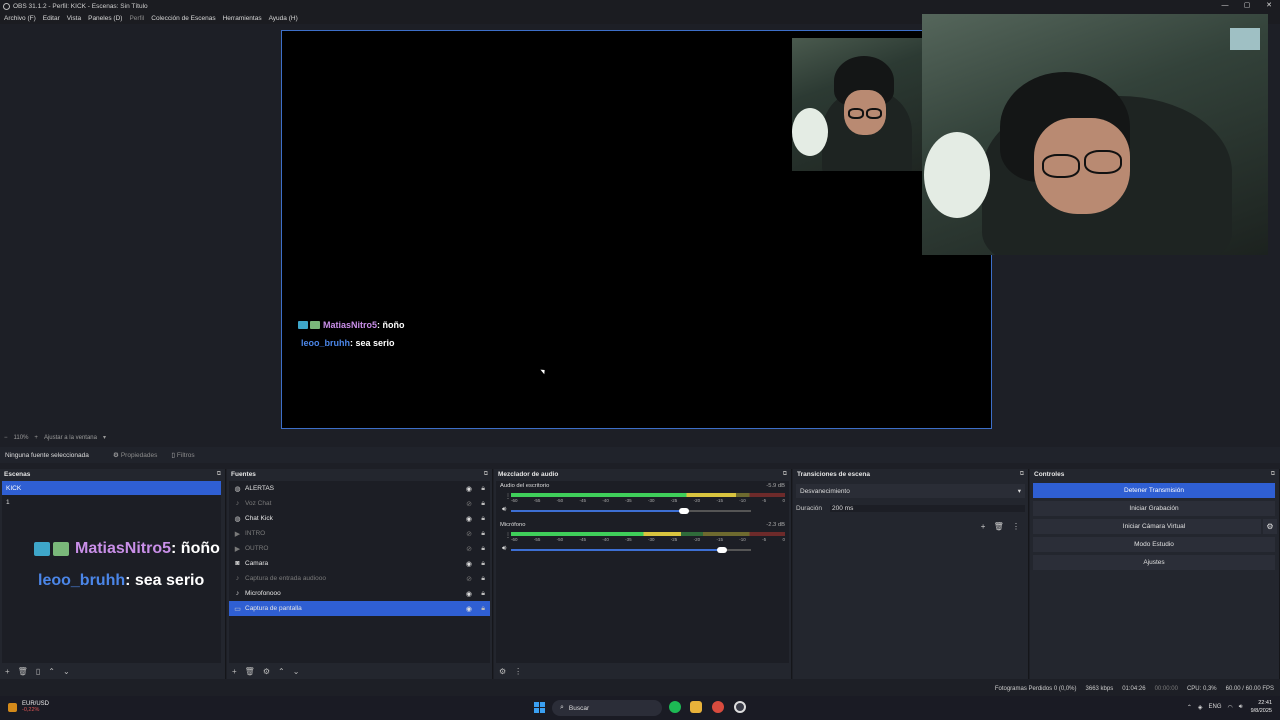 This screenshot has height=720, width=1280. Describe the element at coordinates (111, 488) in the screenshot. I see `scene-item-kick: KICK` at that location.